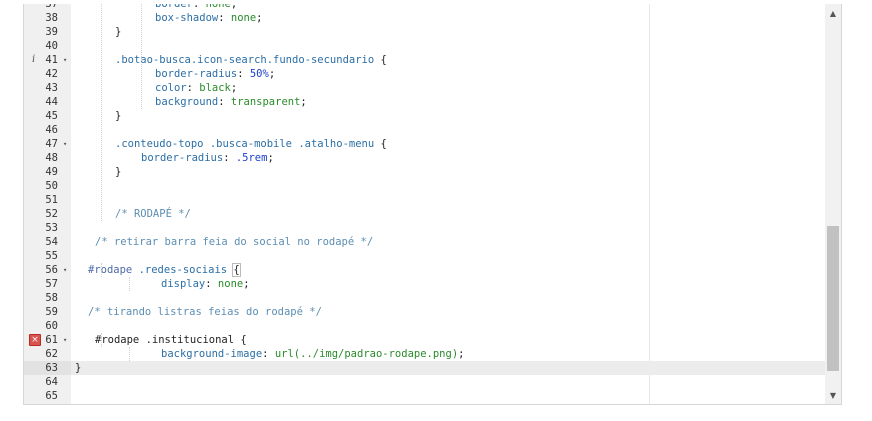 The width and height of the screenshot is (872, 421). Describe the element at coordinates (110, 270) in the screenshot. I see `code-token: #rodape` at that location.